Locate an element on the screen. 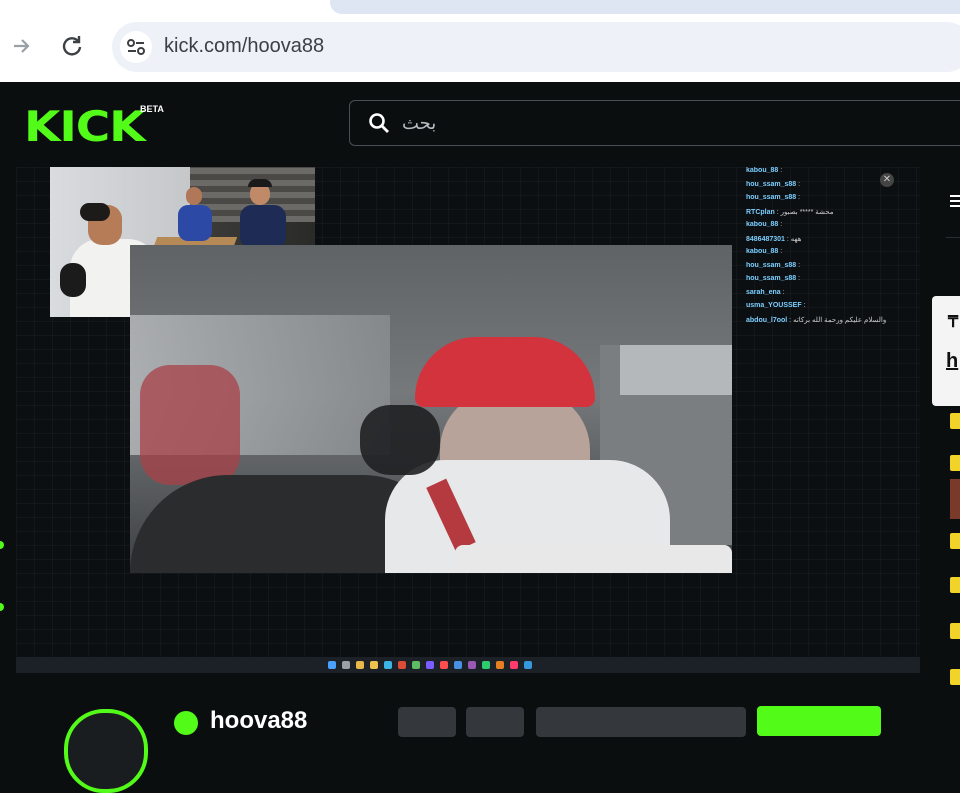 Image resolution: width=960 pixels, height=793 pixels. chat-username: RTCplan is located at coordinates (760, 212).